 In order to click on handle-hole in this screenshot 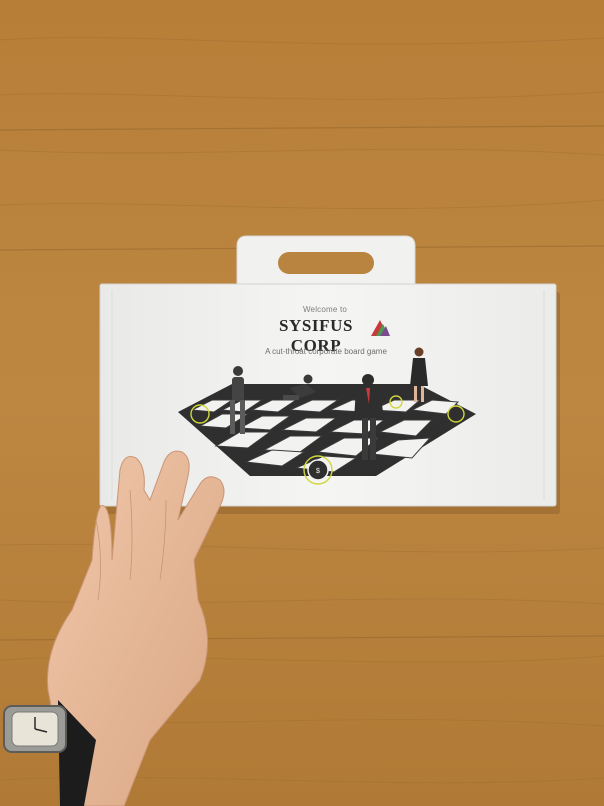, I will do `click(326, 263)`.